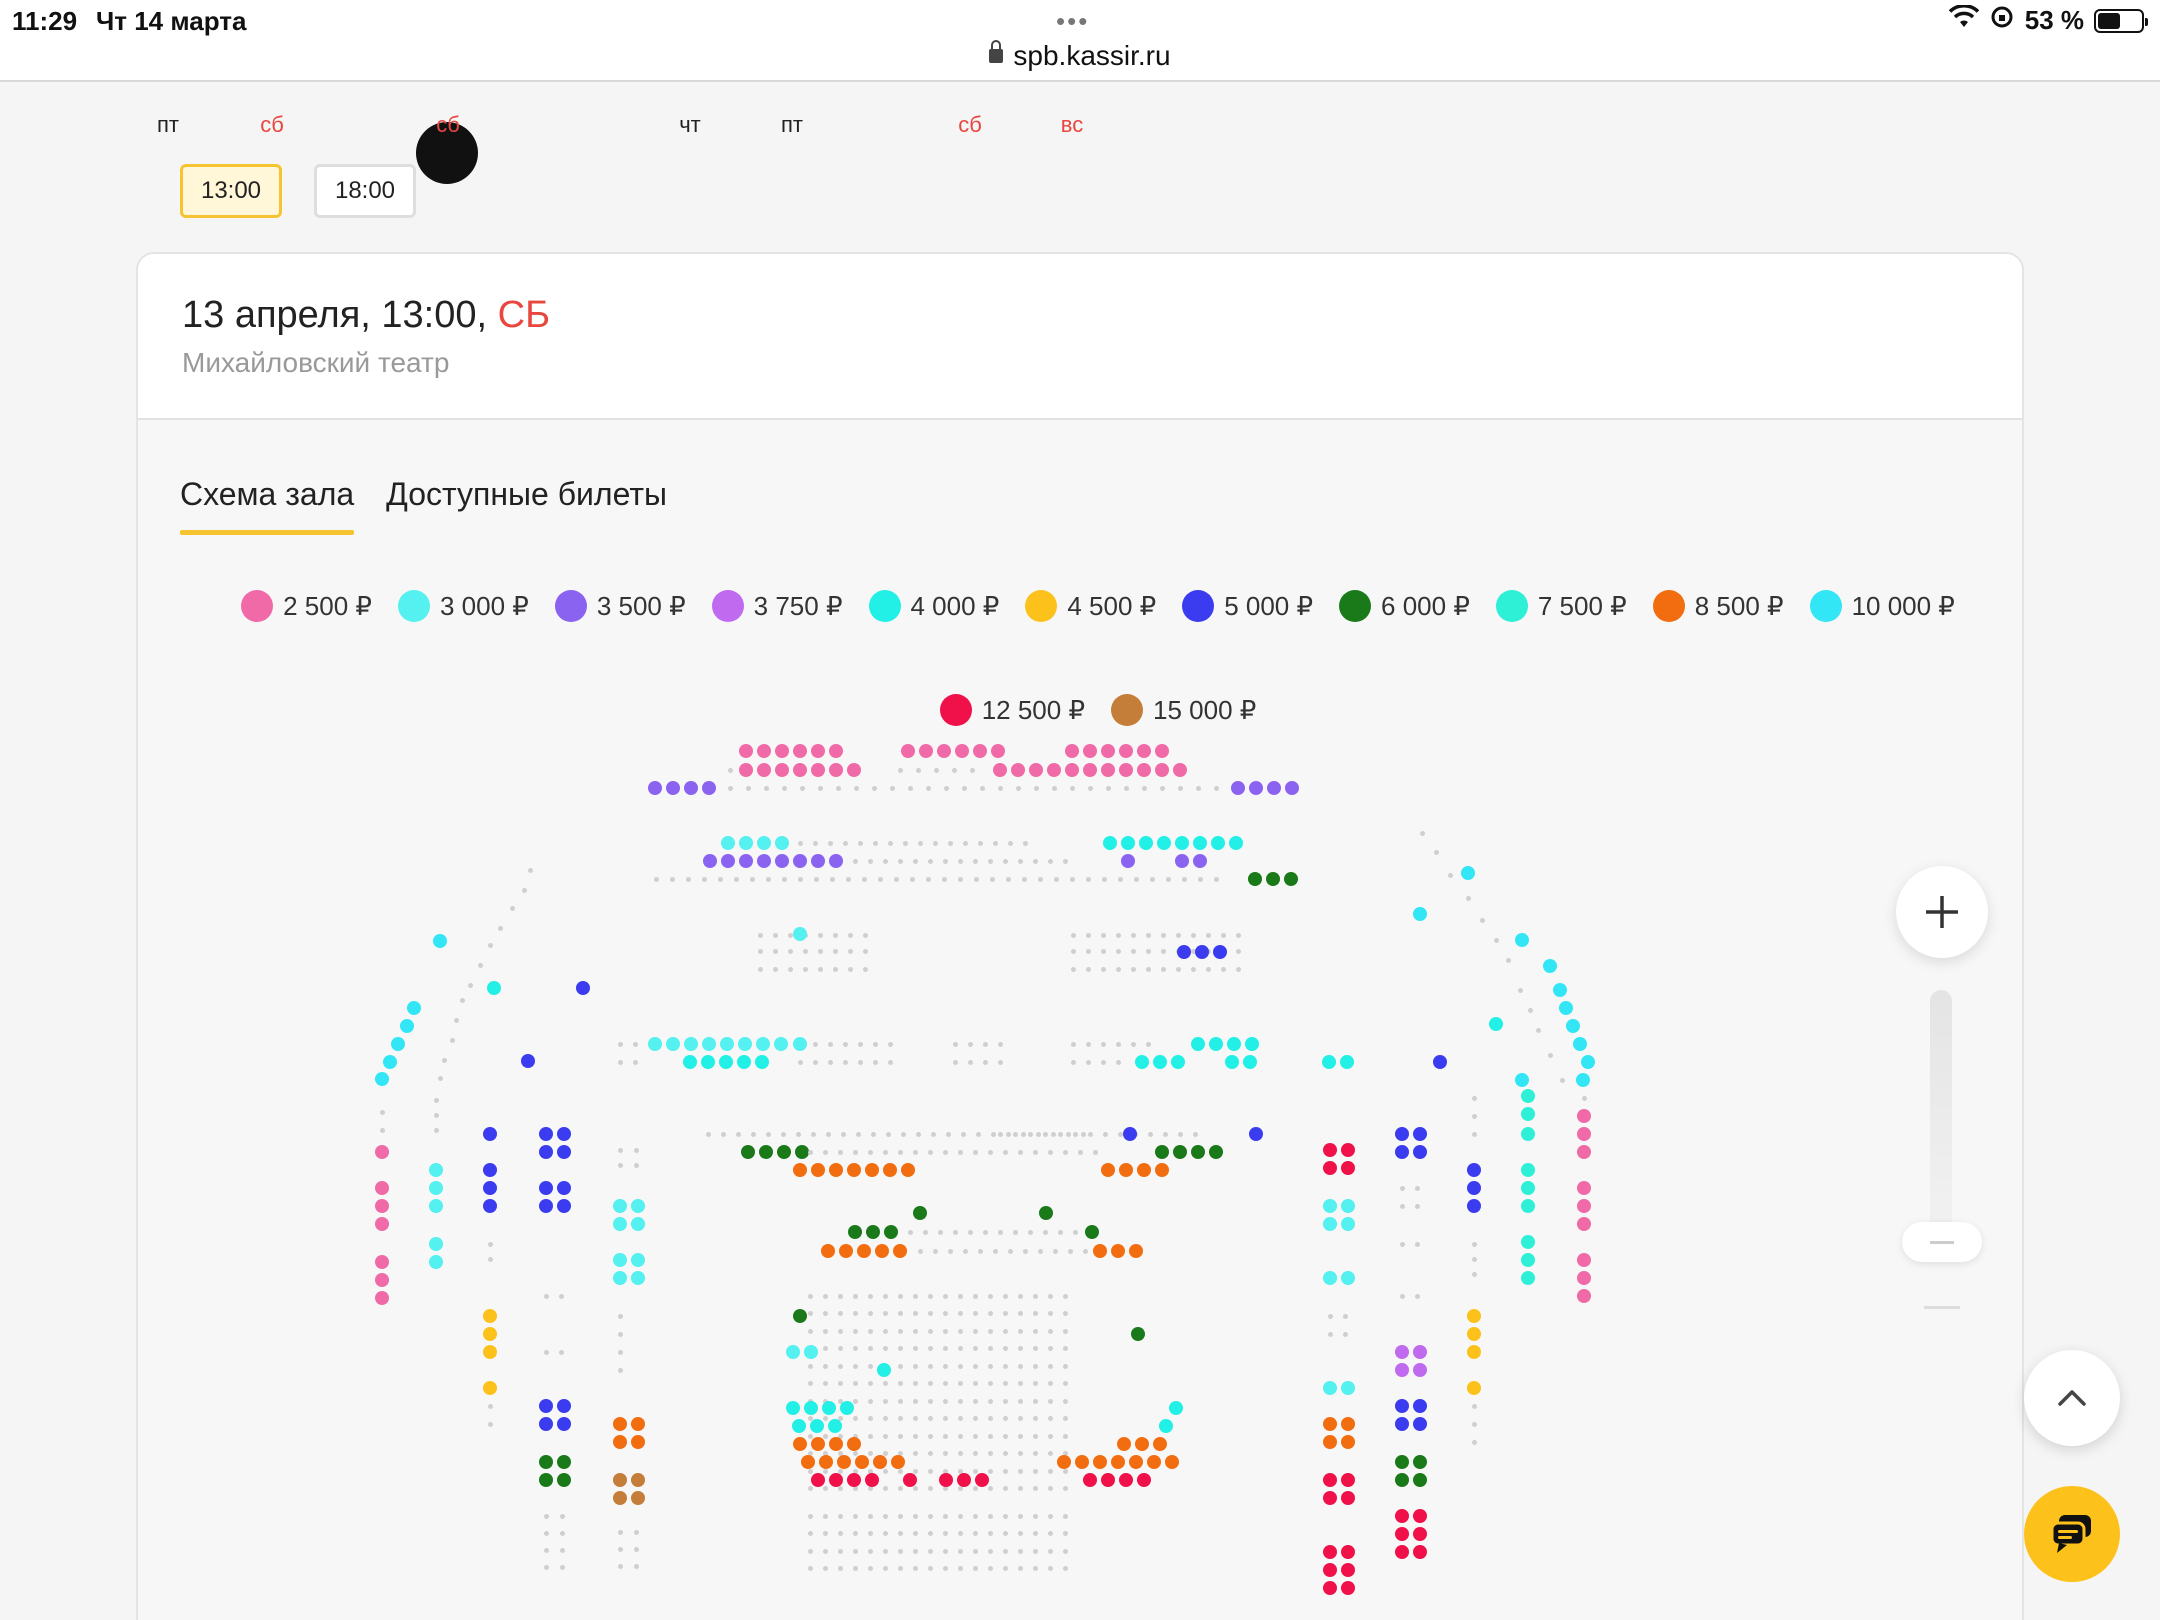 The width and height of the screenshot is (2160, 1620). I want to click on chat-button, so click(2072, 1534).